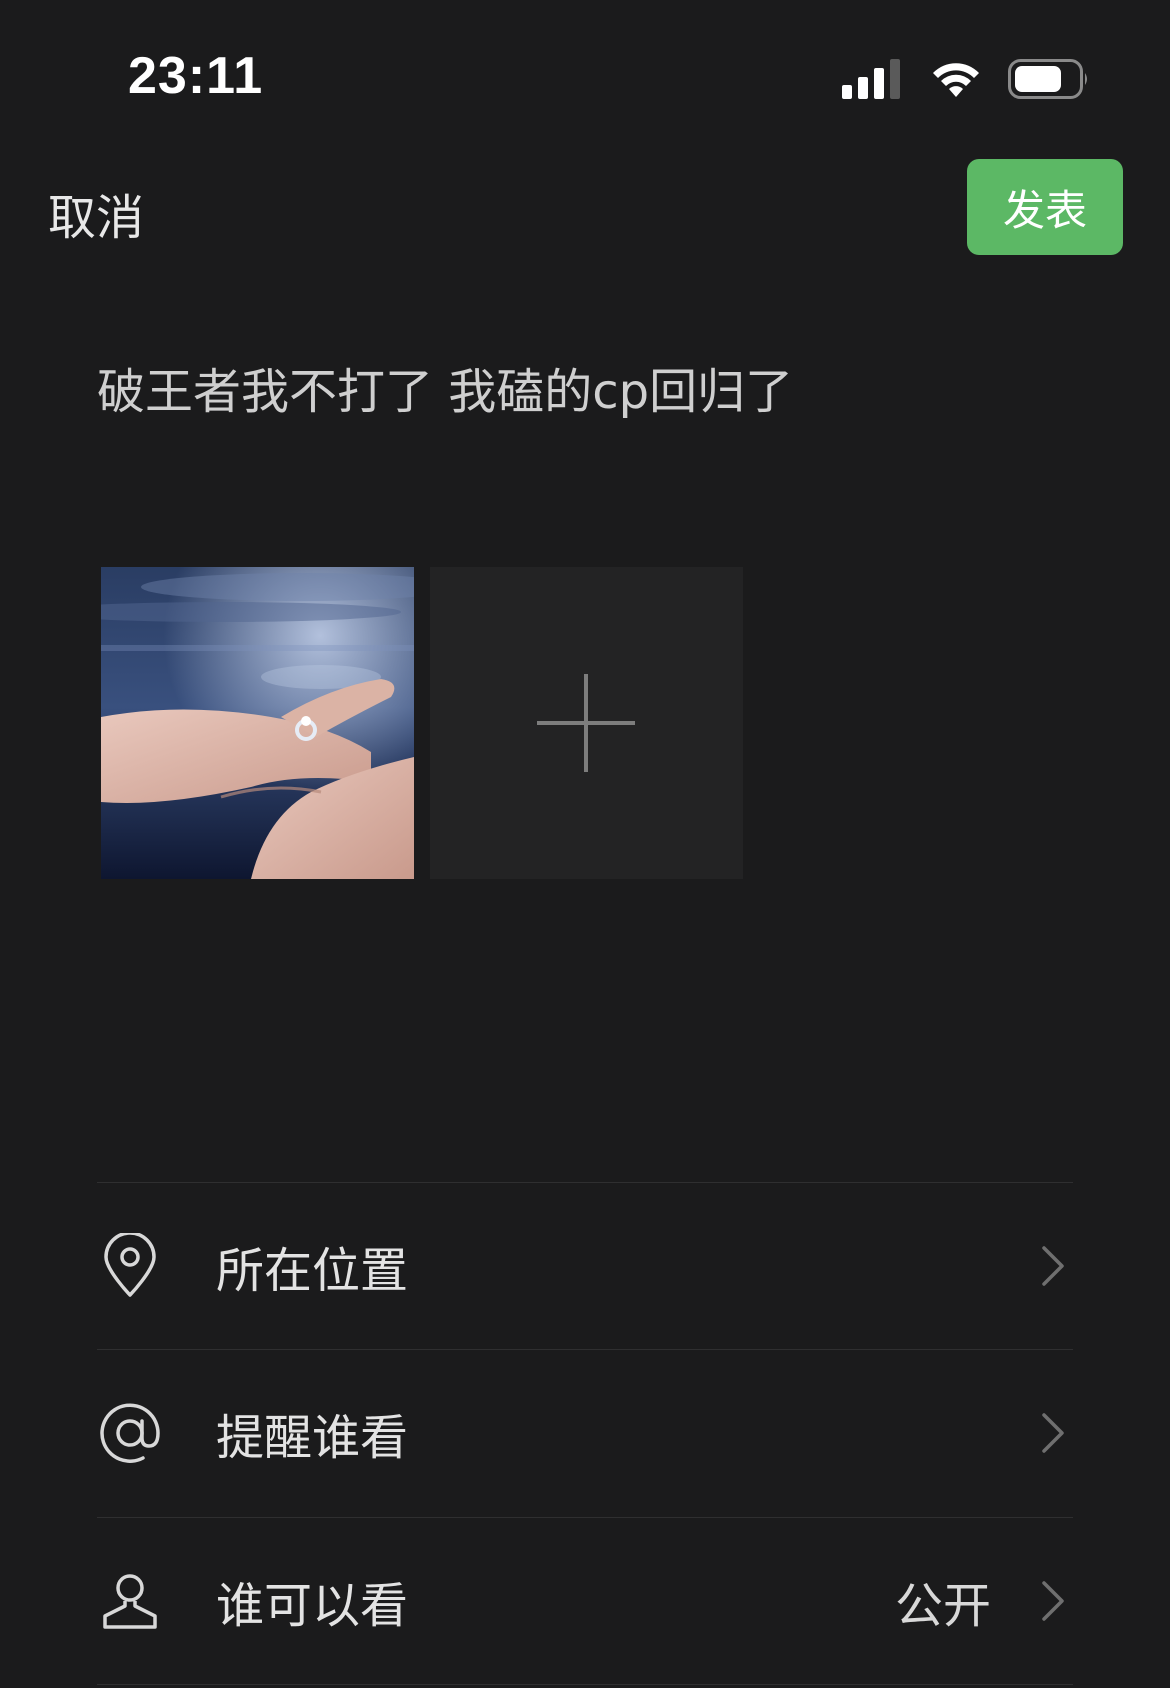 This screenshot has height=1688, width=1170. What do you see at coordinates (96, 213) in the screenshot?
I see `cancel-button: 取消` at bounding box center [96, 213].